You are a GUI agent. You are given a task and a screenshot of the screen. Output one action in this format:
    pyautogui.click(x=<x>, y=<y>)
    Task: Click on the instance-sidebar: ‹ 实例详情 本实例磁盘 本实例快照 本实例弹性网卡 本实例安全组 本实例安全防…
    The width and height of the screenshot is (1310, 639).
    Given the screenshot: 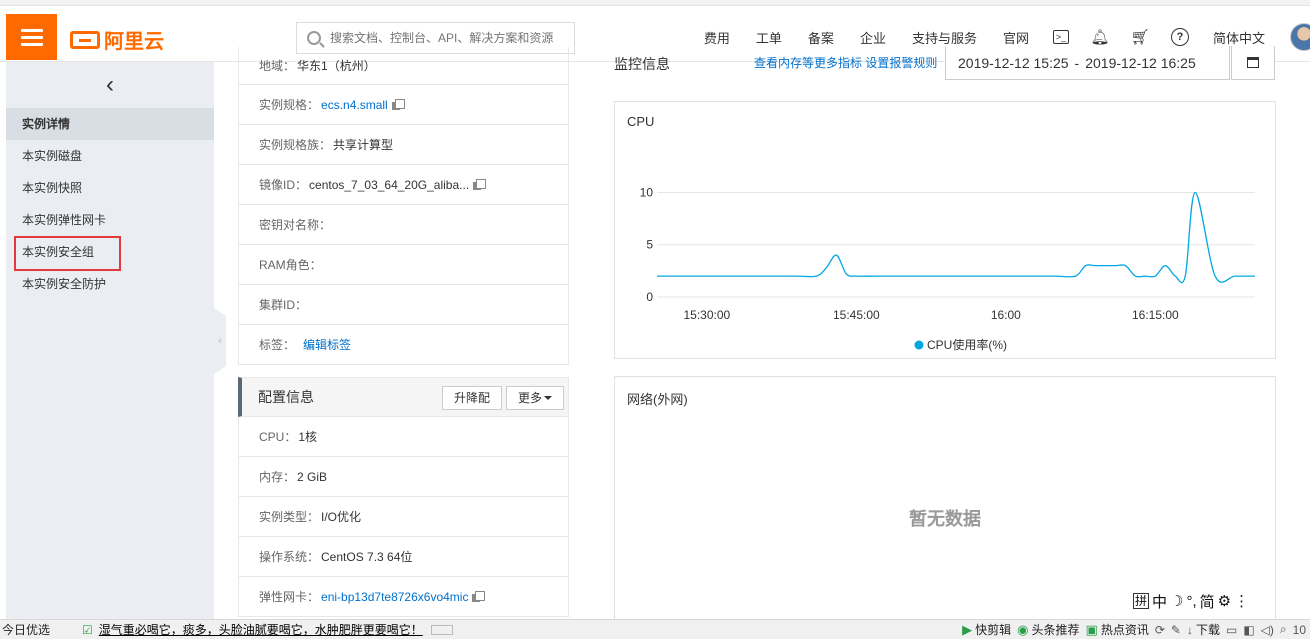 What is the action you would take?
    pyautogui.click(x=110, y=340)
    